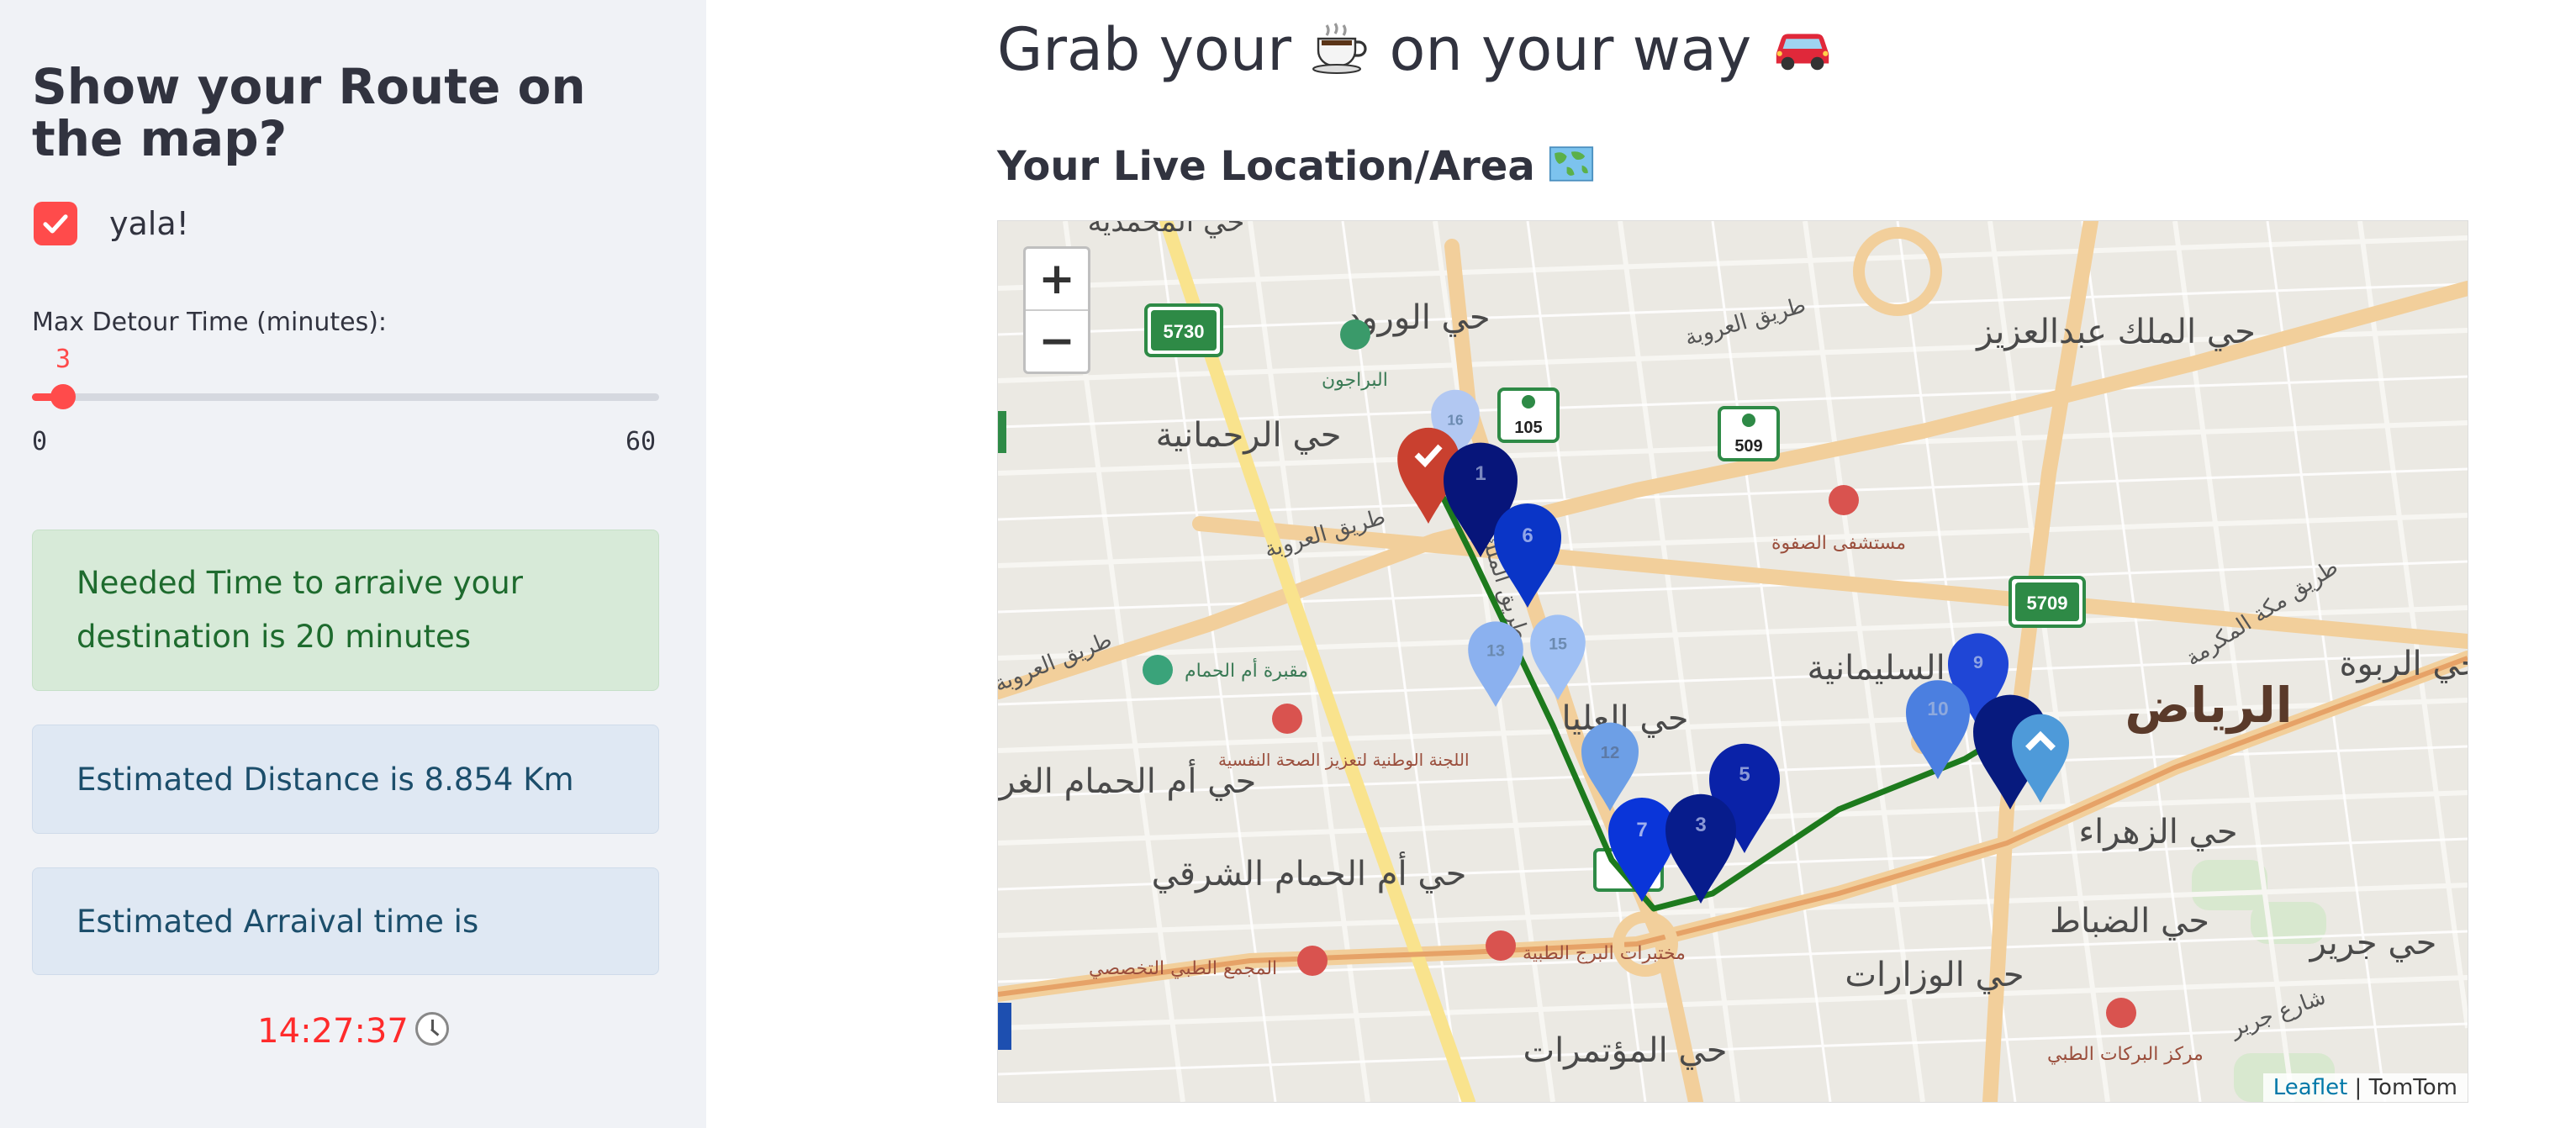 Image resolution: width=2576 pixels, height=1128 pixels. I want to click on poi-label: مختبرات البرج الطبية, so click(1604, 953).